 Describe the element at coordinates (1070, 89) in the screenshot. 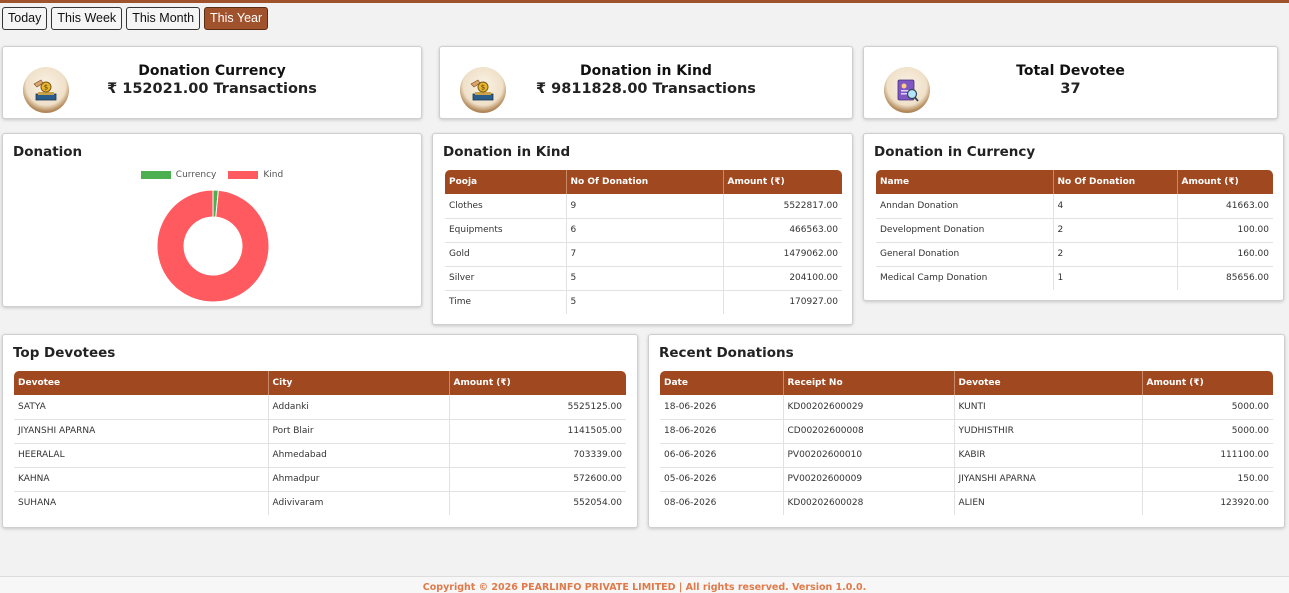

I see `stat-value: 37` at that location.